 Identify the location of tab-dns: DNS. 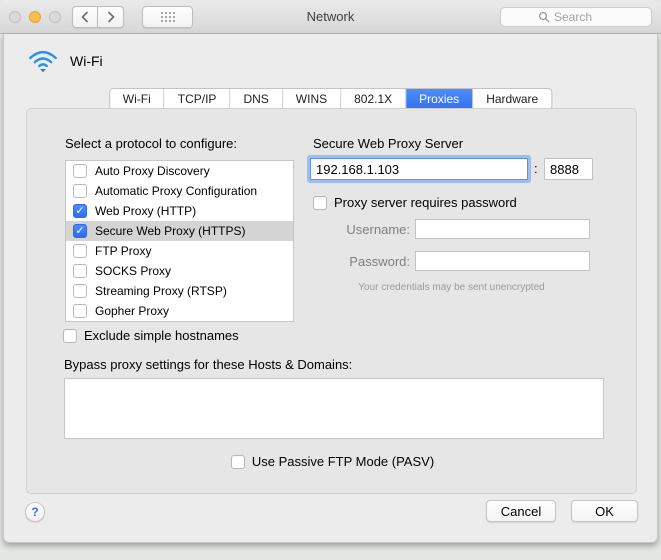
(256, 99).